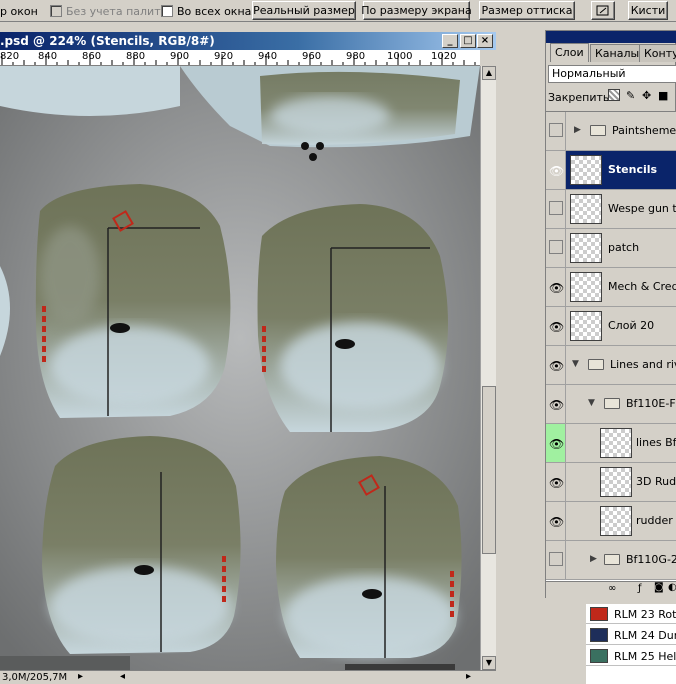 This screenshot has height=684, width=676. I want to click on layer-name: Слой 20, so click(631, 325).